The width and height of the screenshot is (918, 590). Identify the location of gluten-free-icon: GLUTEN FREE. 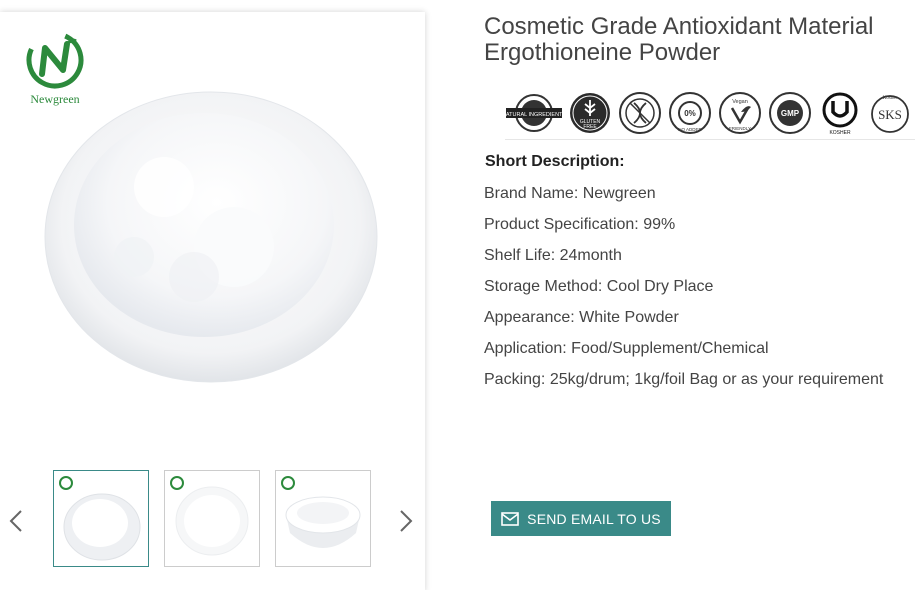
(590, 113).